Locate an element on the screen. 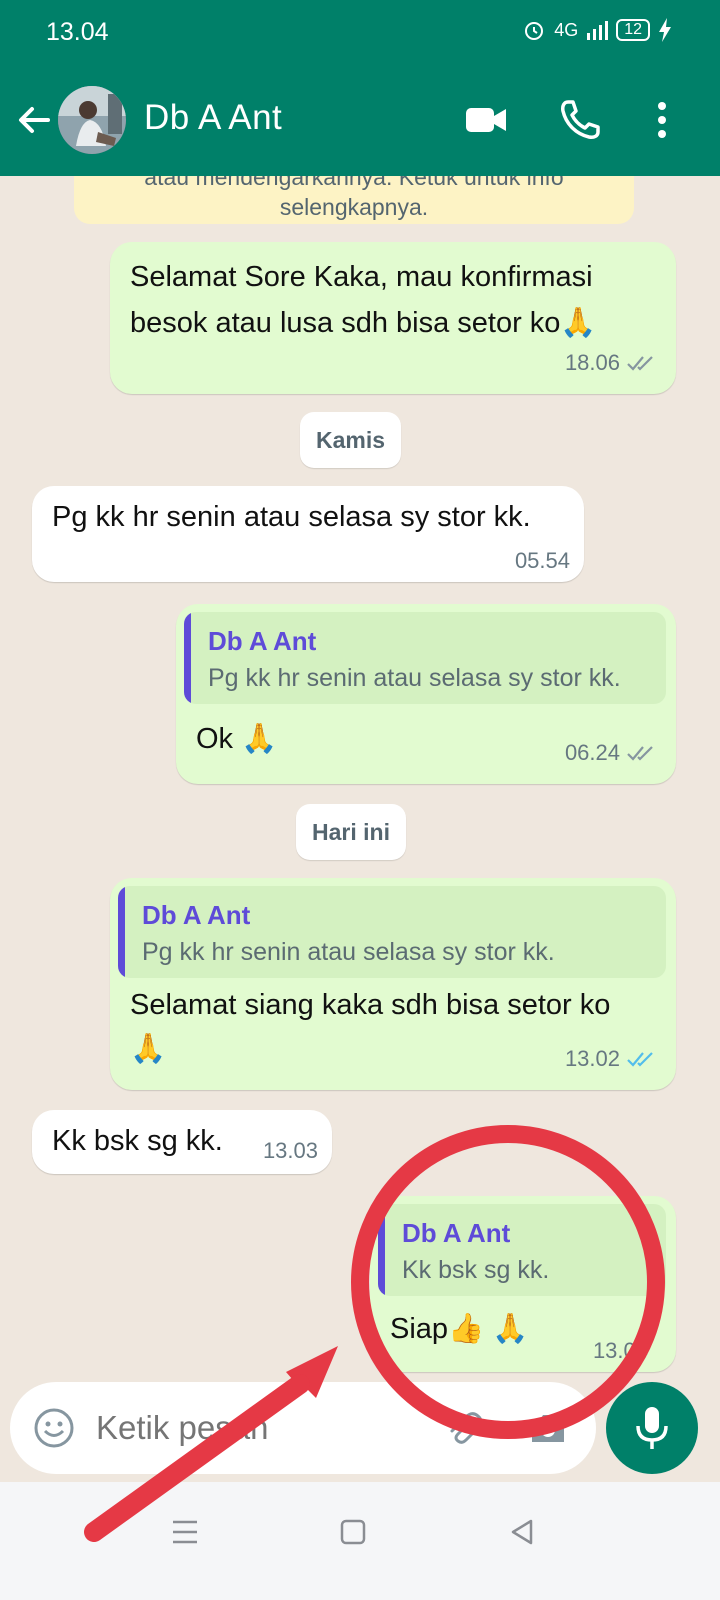  delivered-ticks-icon is located at coordinates (640, 753).